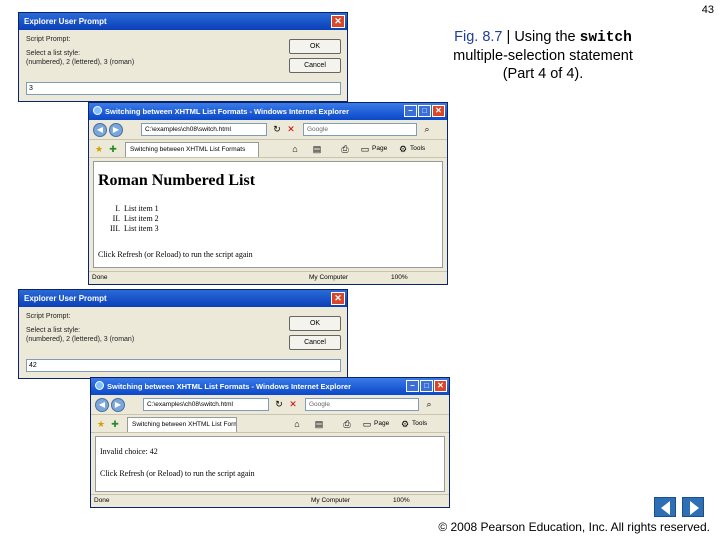 Image resolution: width=720 pixels, height=540 pixels. What do you see at coordinates (48, 316) in the screenshot?
I see `script-prompt-label: Script Prompt:` at bounding box center [48, 316].